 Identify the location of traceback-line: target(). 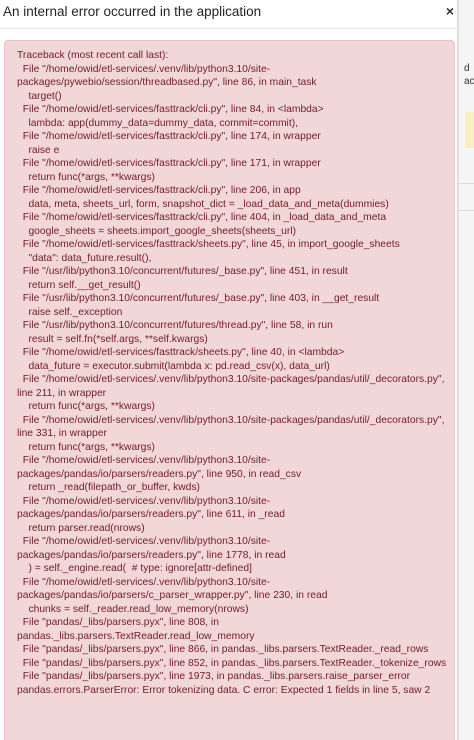
(39, 96).